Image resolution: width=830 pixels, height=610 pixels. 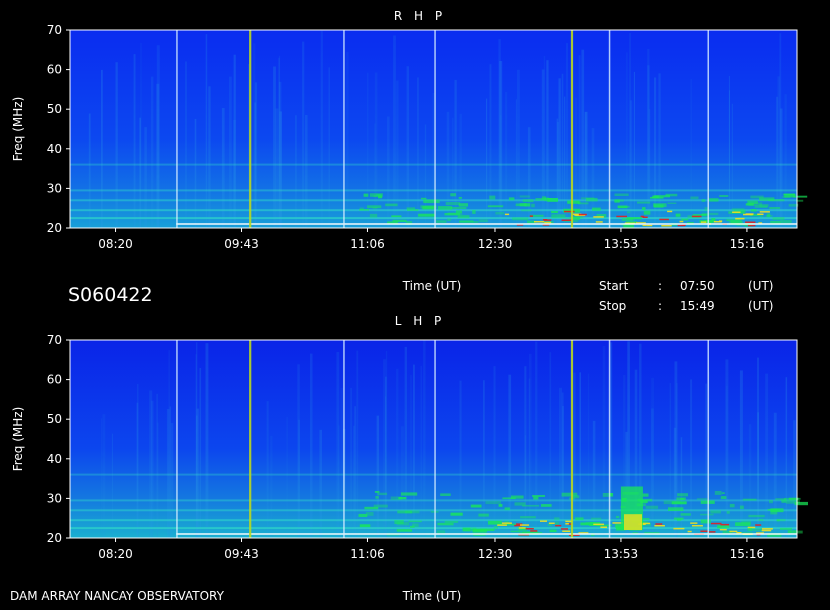 What do you see at coordinates (432, 286) in the screenshot?
I see `time-axis-label-top: Time (UT)` at bounding box center [432, 286].